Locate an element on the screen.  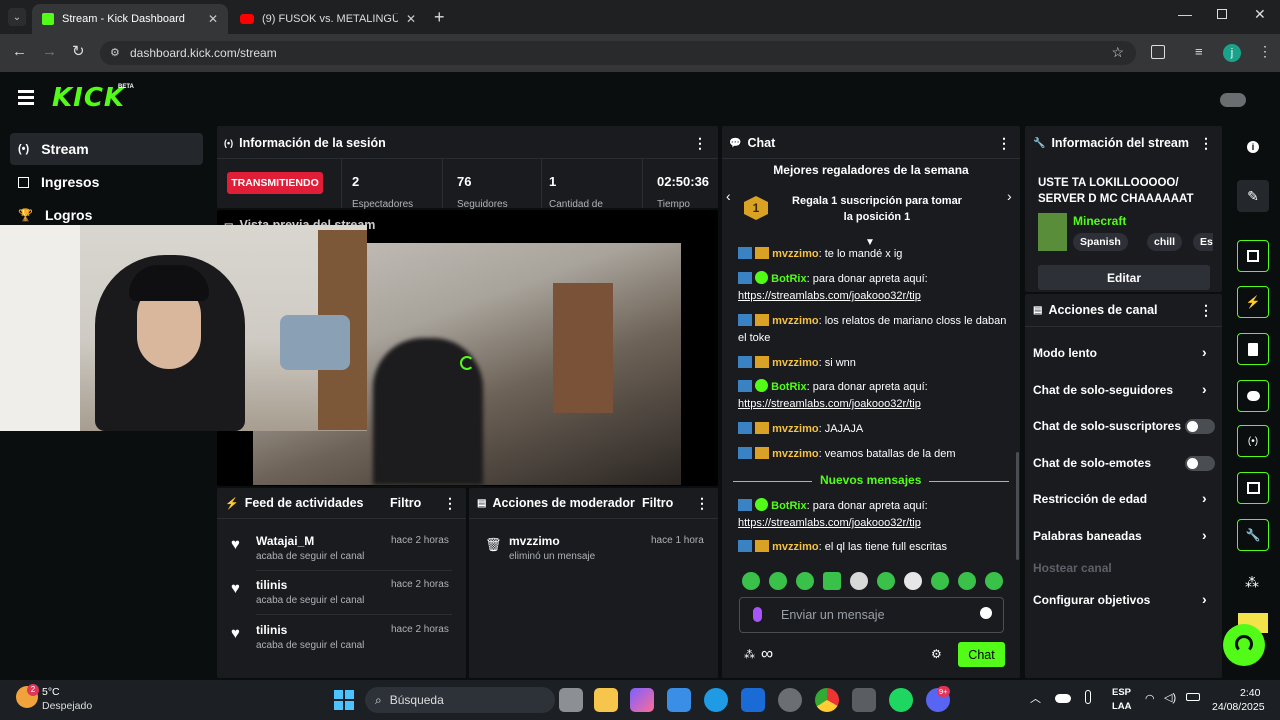
copilot-icon is located at coordinates (642, 700).